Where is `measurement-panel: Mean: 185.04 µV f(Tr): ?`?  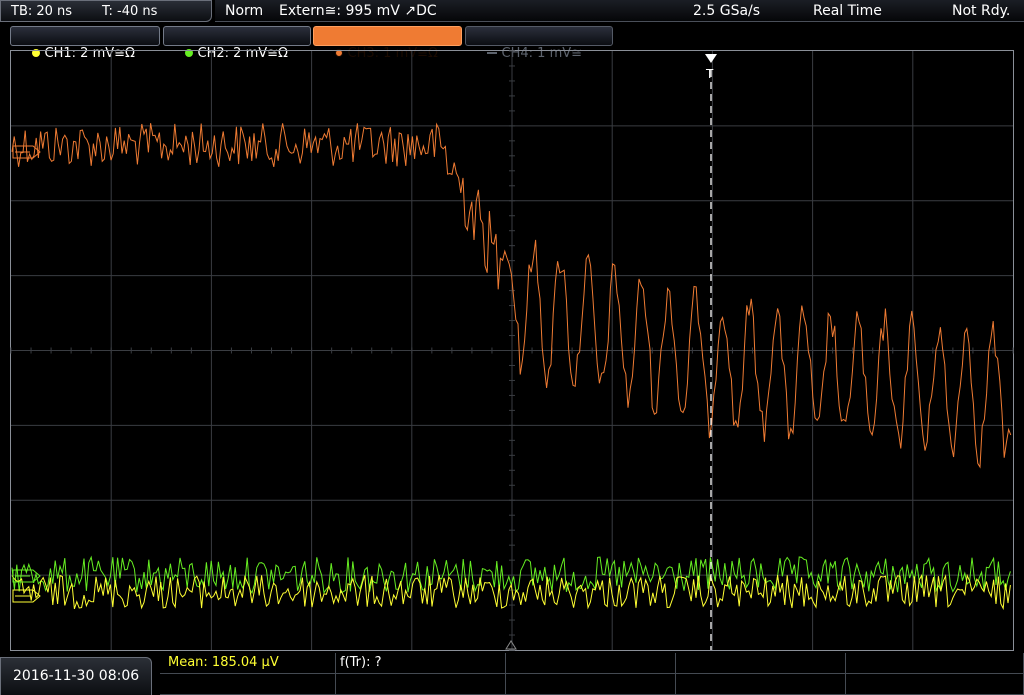 measurement-panel: Mean: 185.04 µV f(Tr): ? is located at coordinates (592, 674).